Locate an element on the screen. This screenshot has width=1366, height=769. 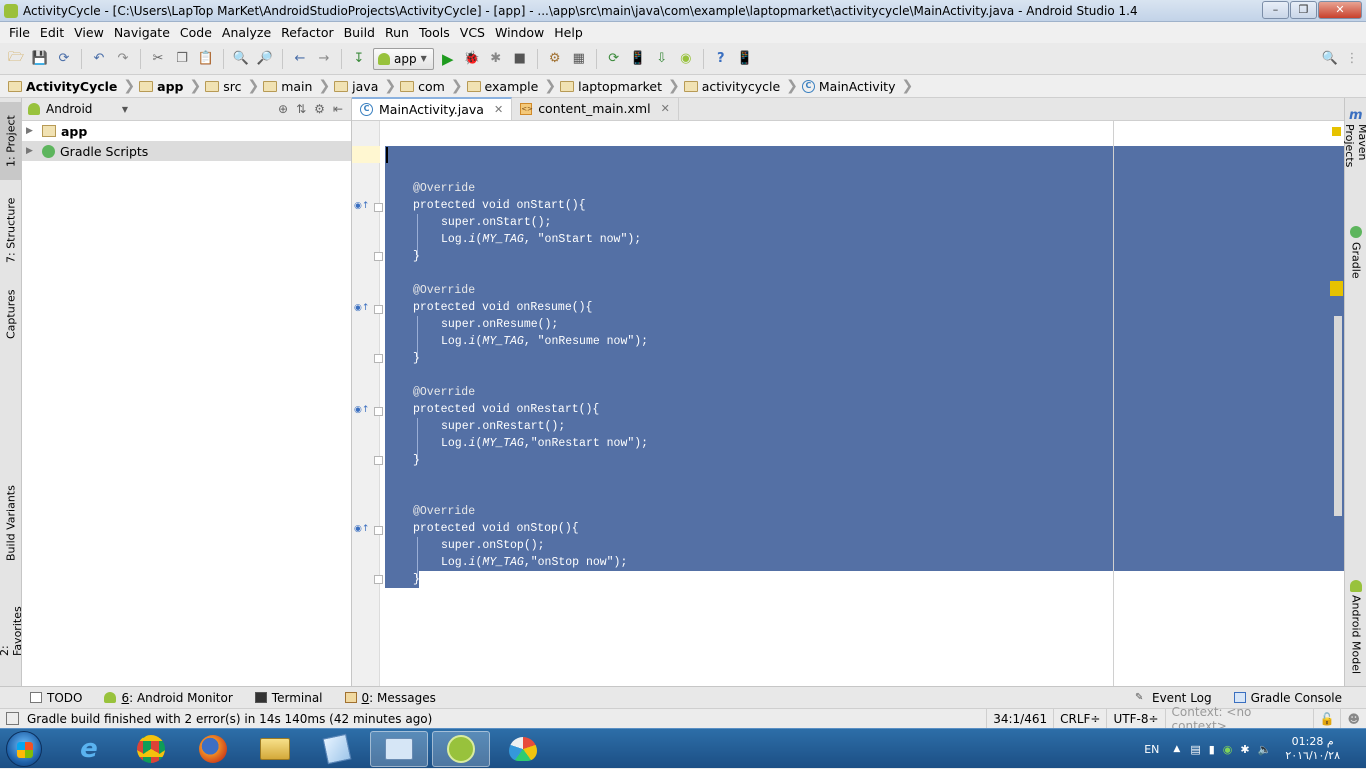
menu-code: Code is located at coordinates (196, 32).